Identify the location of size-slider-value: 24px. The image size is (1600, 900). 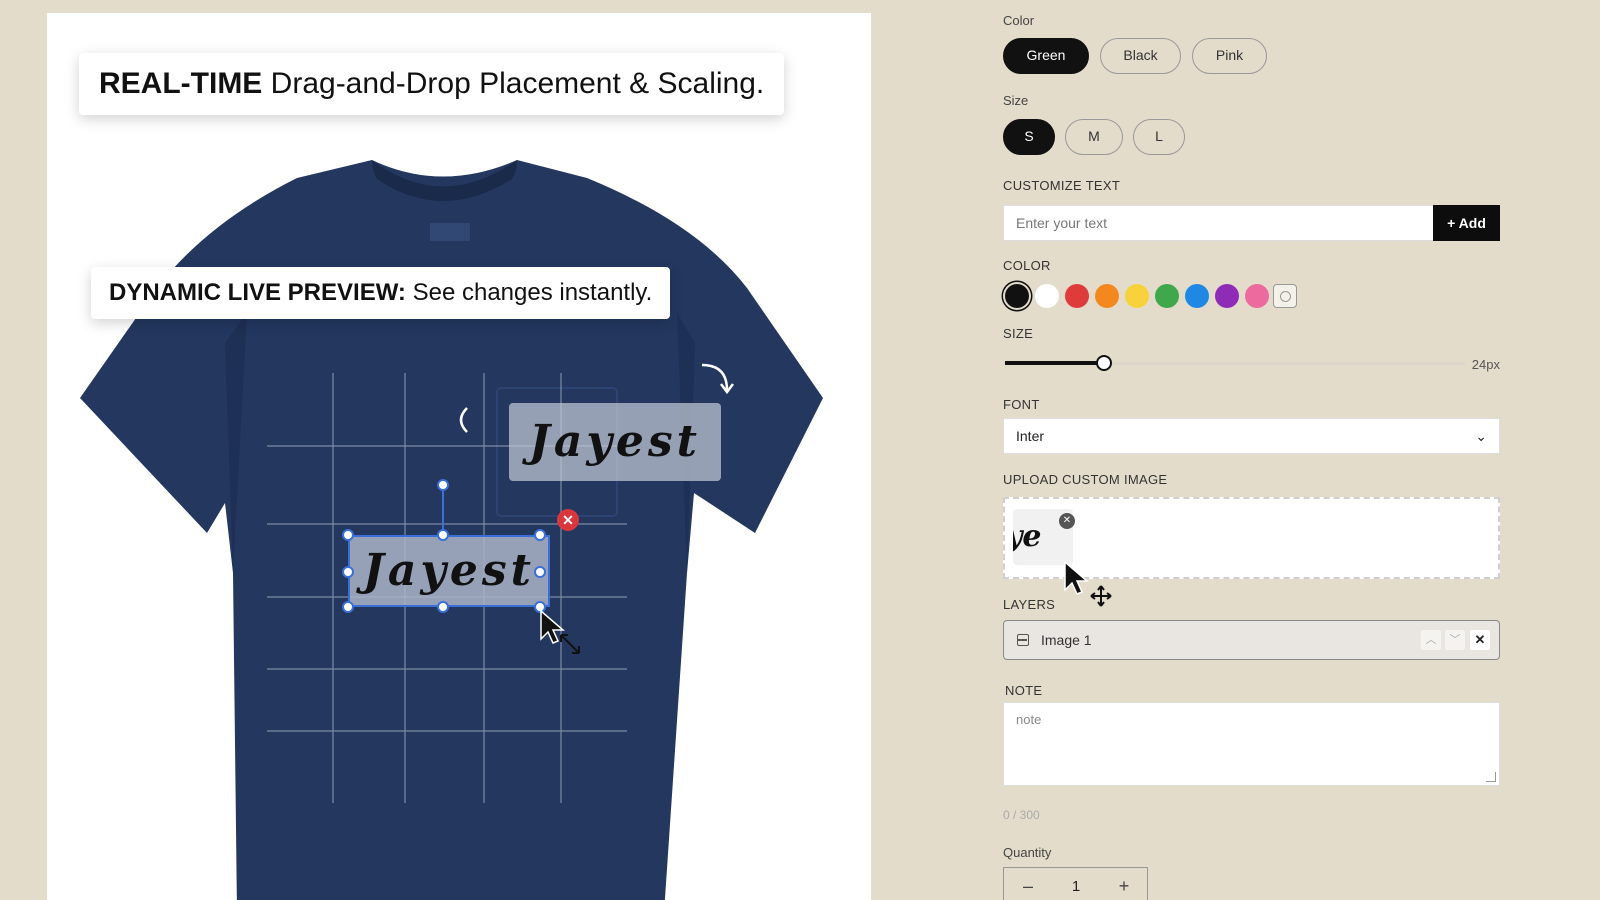
(1485, 364).